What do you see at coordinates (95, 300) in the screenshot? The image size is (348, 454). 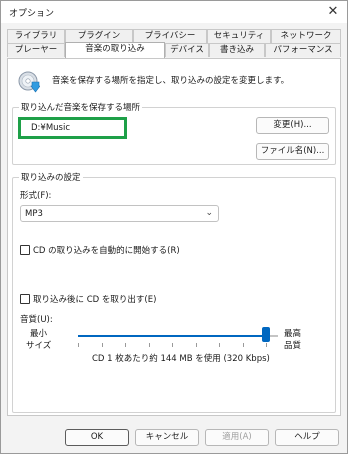 I see `eject-label: 取り込み後に CD を取り出す(E)` at bounding box center [95, 300].